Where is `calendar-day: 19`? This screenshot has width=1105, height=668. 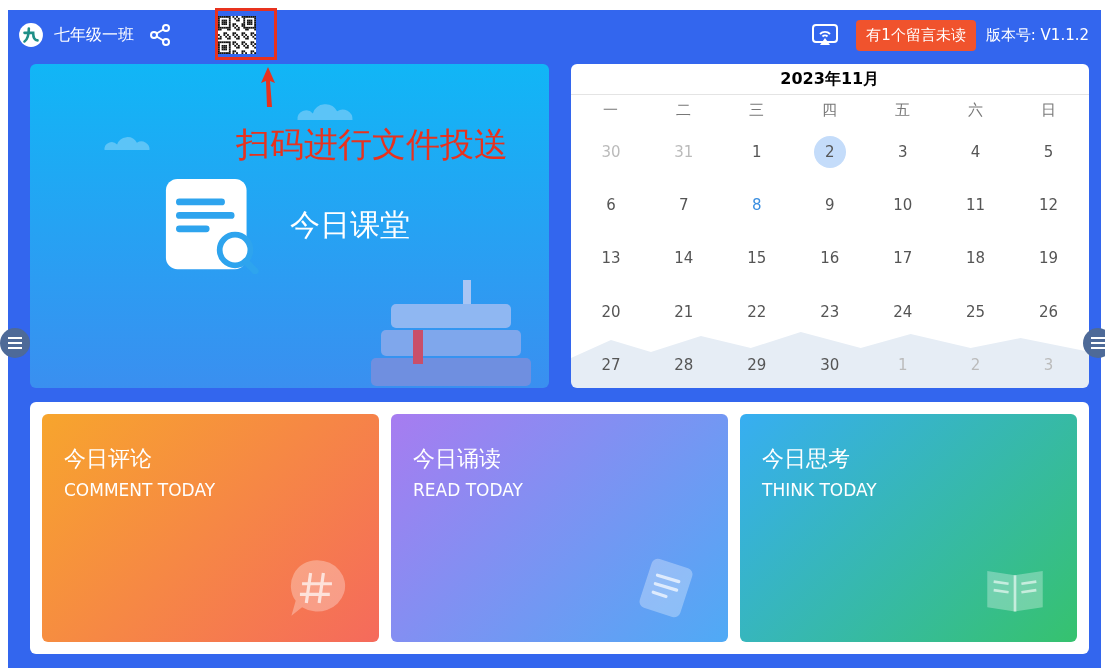
calendar-day: 19 is located at coordinates (1048, 258).